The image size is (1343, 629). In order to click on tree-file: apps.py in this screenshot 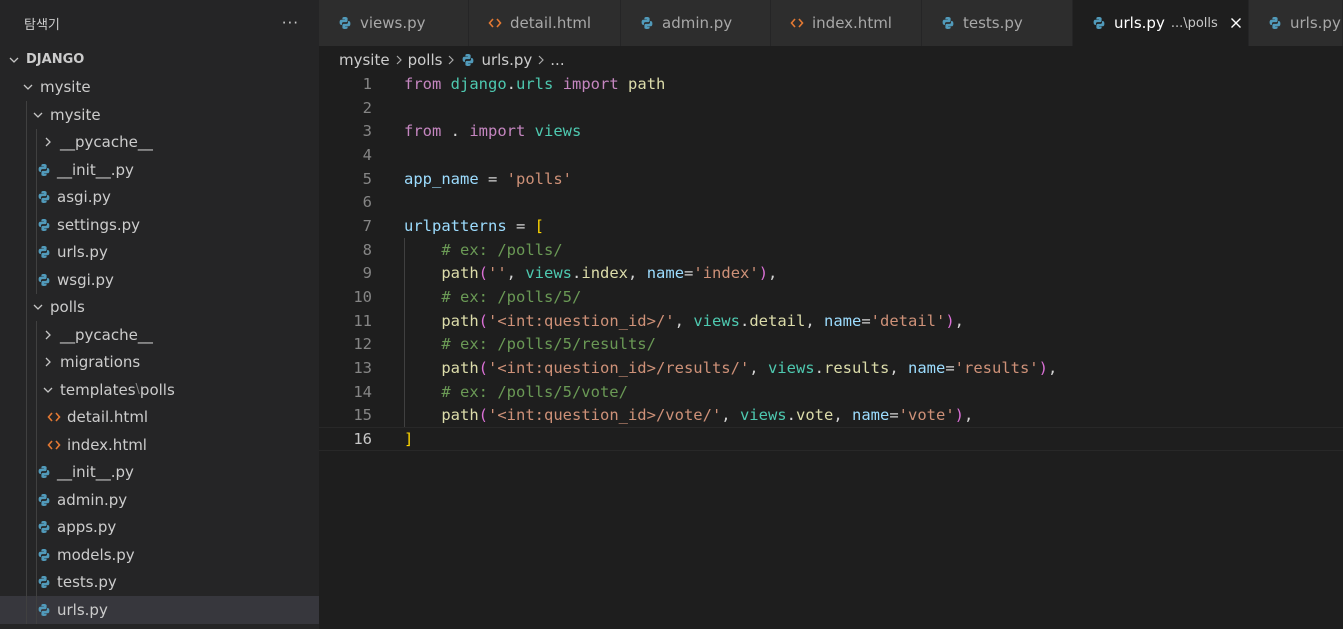, I will do `click(159, 527)`.